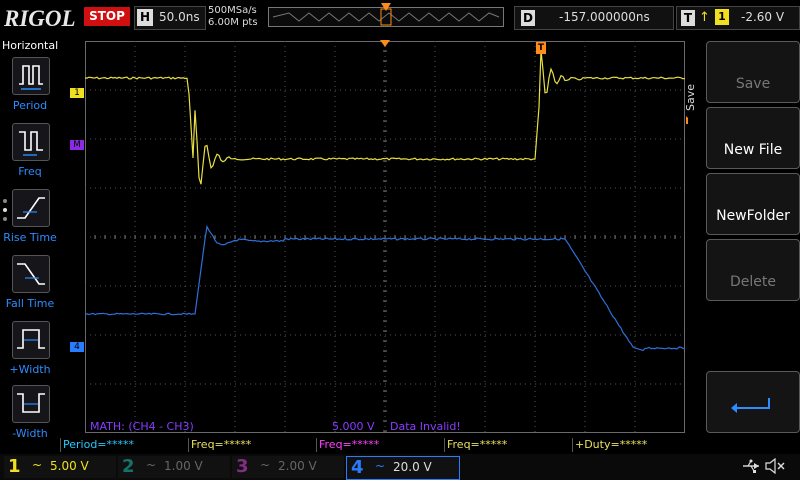 This screenshot has height=480, width=800. Describe the element at coordinates (751, 467) in the screenshot. I see `usb-icon` at that location.